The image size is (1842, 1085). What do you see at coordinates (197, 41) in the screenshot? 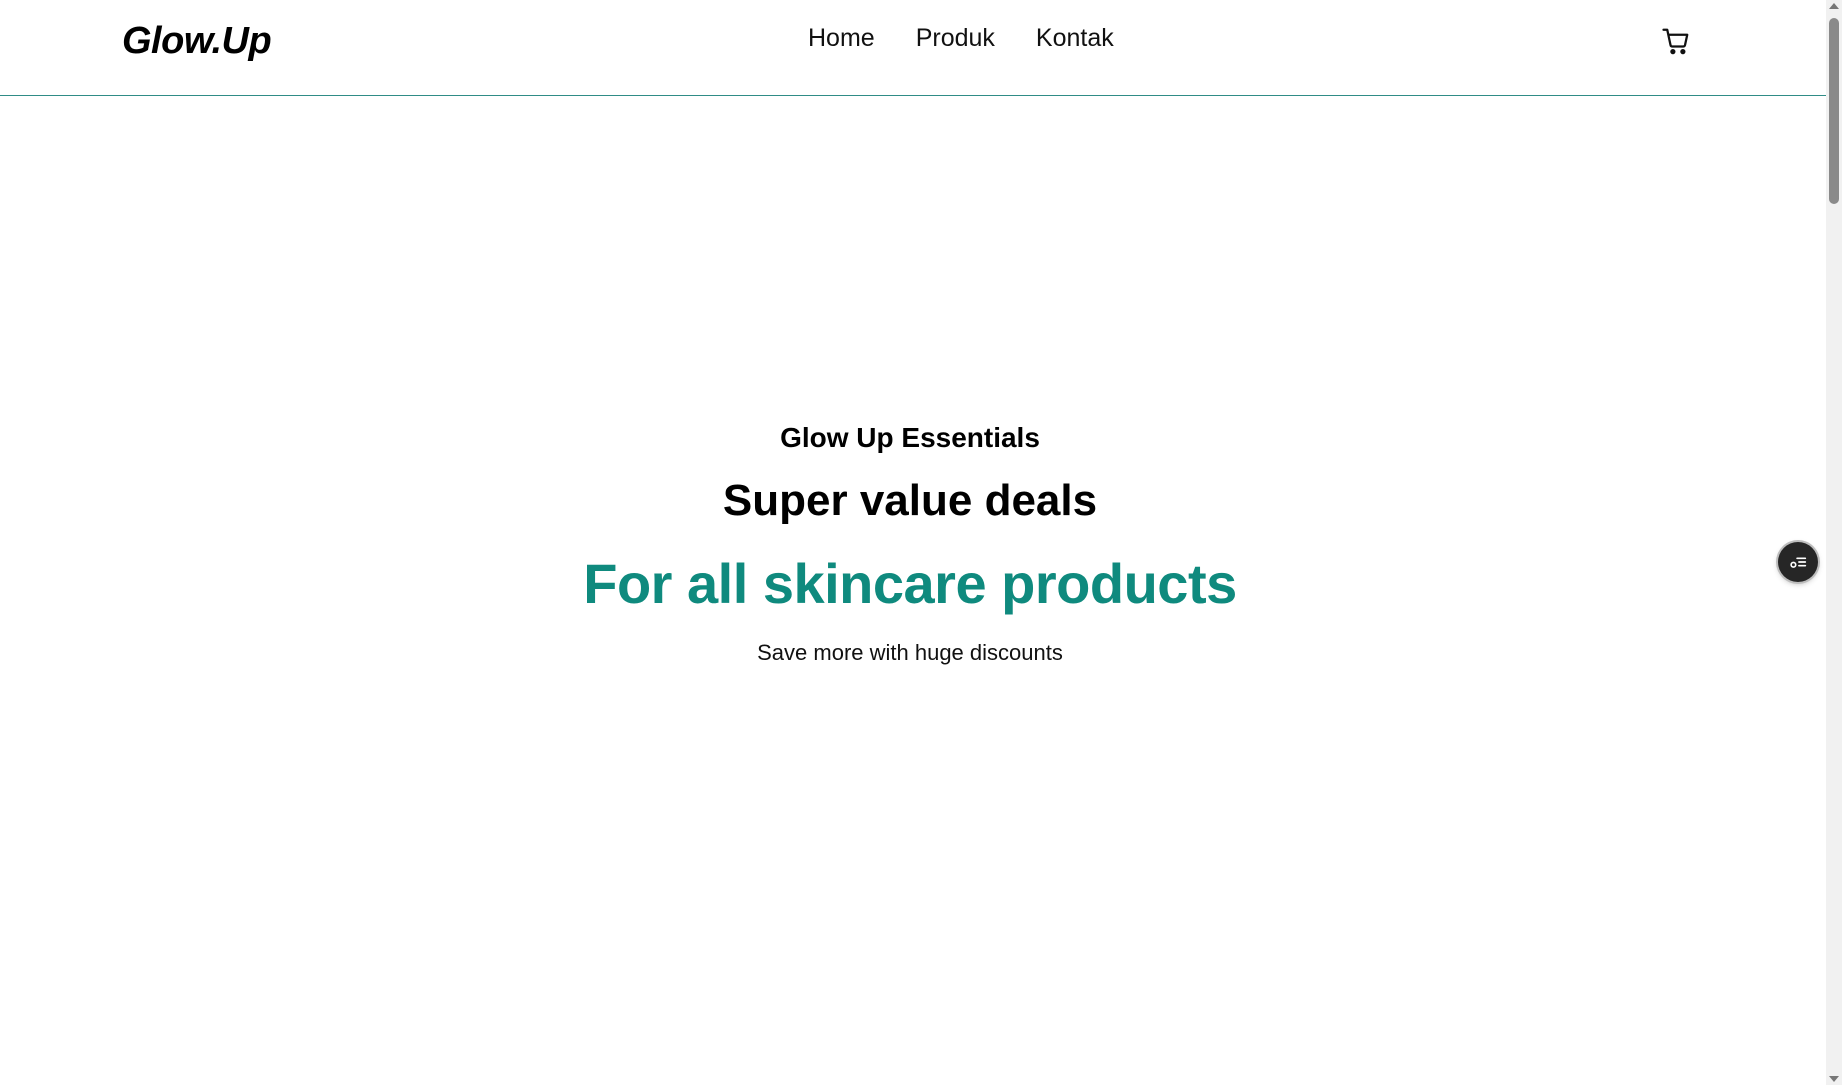
I see `brand-logo: Glow.Up` at bounding box center [197, 41].